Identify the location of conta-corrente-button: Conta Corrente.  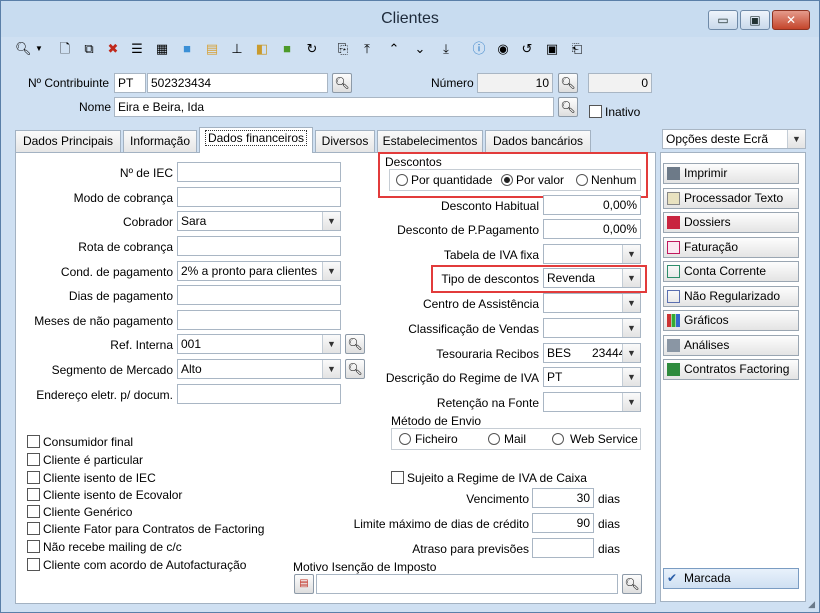
(731, 271).